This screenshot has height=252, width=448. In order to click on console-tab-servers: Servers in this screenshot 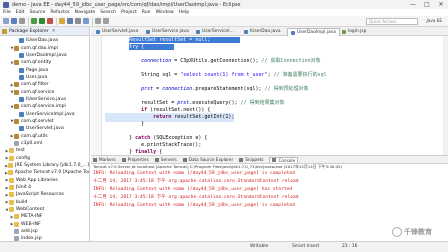, I will do `click(165, 159)`.